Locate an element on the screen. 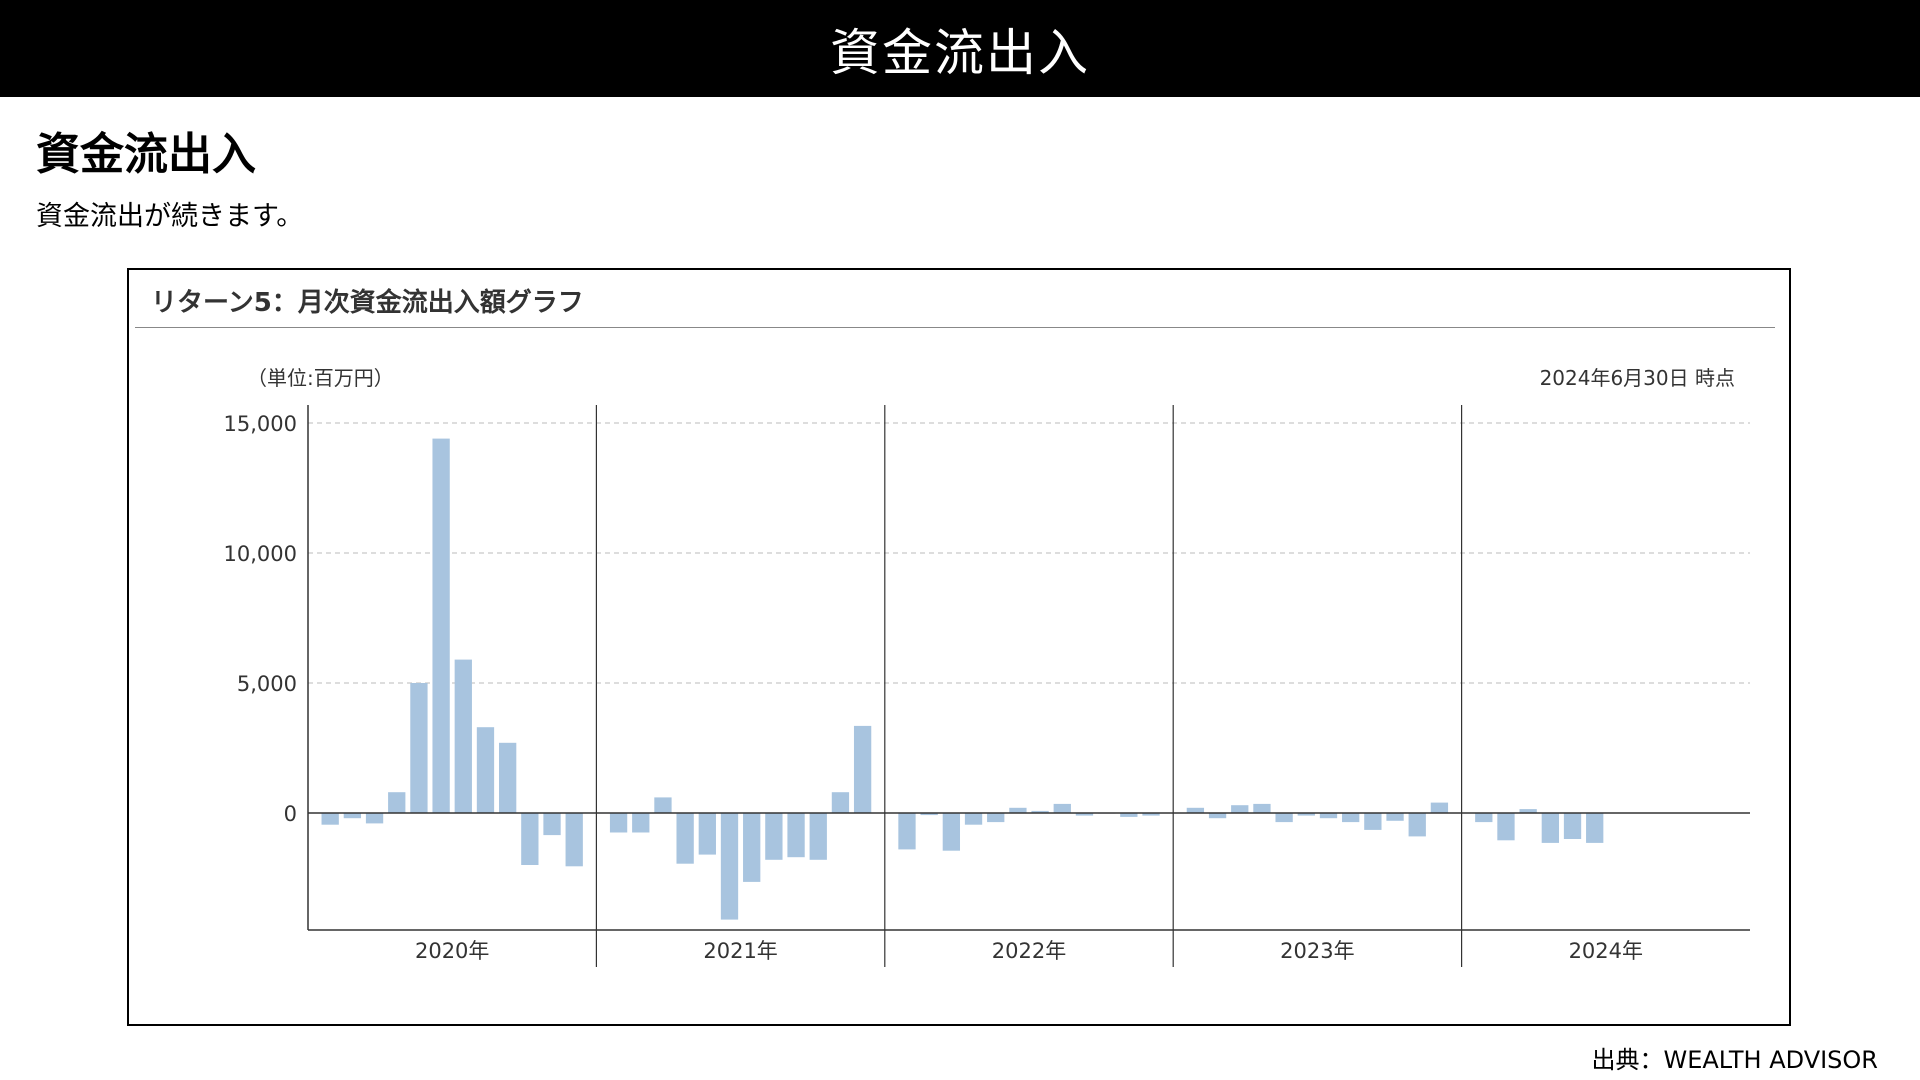 The height and width of the screenshot is (1080, 1920). source-credit: 出典：WEALTH ADVISOR is located at coordinates (1735, 1060).